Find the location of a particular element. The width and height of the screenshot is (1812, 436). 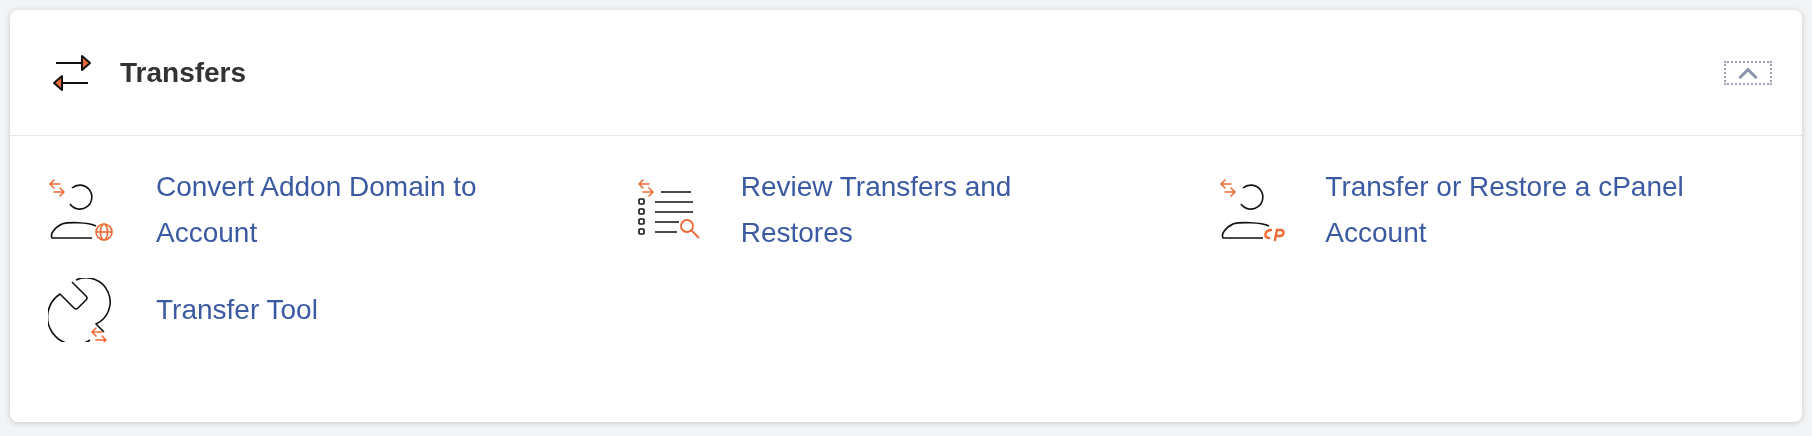

collapse-button is located at coordinates (1748, 72).